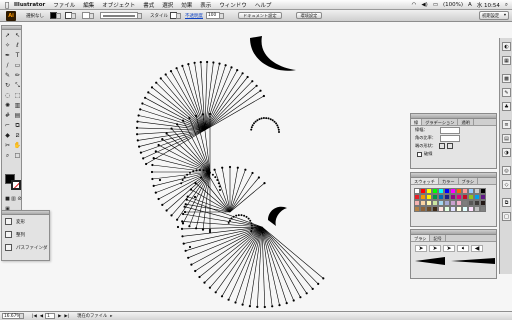 The height and width of the screenshot is (320, 512). I want to click on none-mode-icon: ⊘, so click(19, 198).